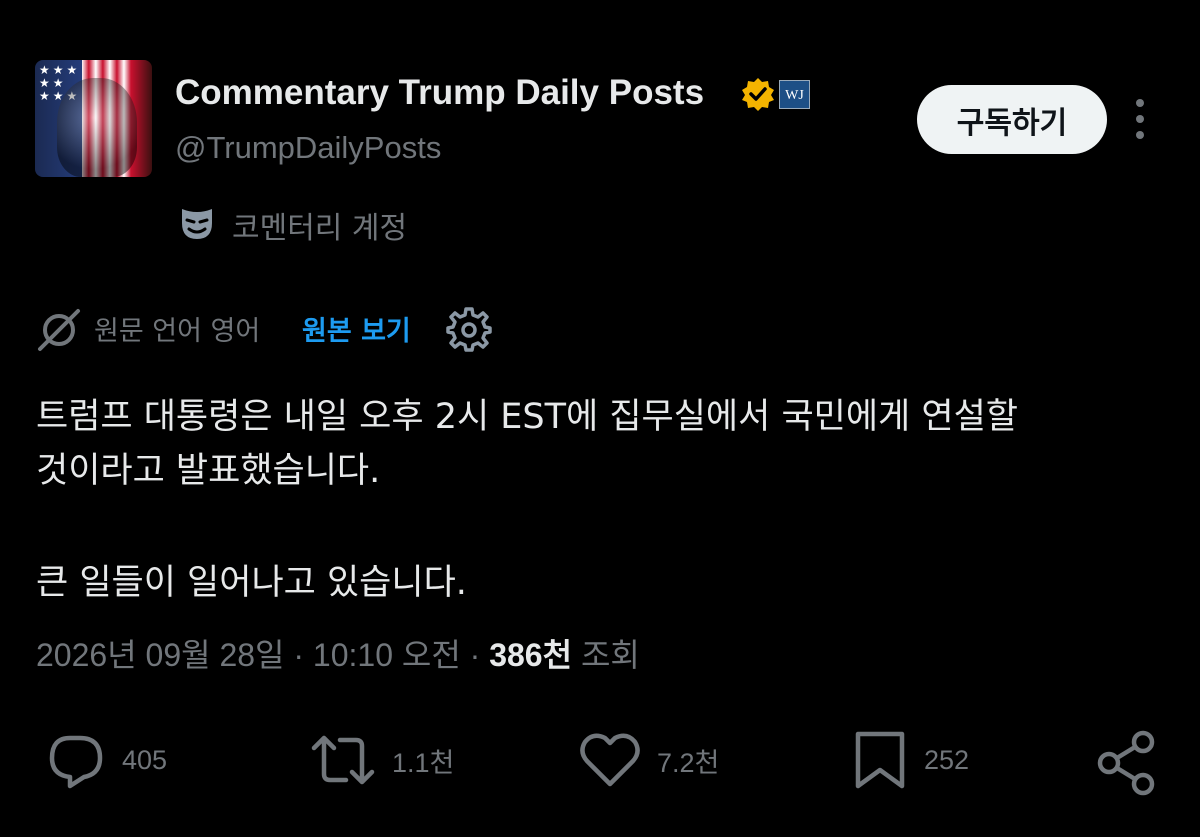 The width and height of the screenshot is (1200, 837). I want to click on like-count: 7.2천, so click(688, 762).